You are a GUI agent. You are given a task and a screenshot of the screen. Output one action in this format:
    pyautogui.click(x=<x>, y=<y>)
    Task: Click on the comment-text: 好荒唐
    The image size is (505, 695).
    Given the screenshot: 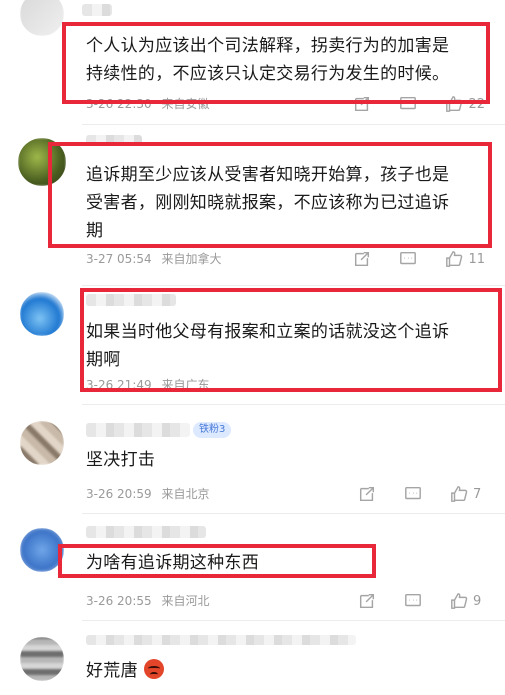 What is the action you would take?
    pyautogui.click(x=125, y=671)
    